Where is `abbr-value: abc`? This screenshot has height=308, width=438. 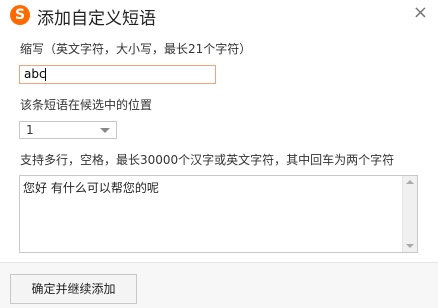
abbr-value: abc is located at coordinates (35, 74).